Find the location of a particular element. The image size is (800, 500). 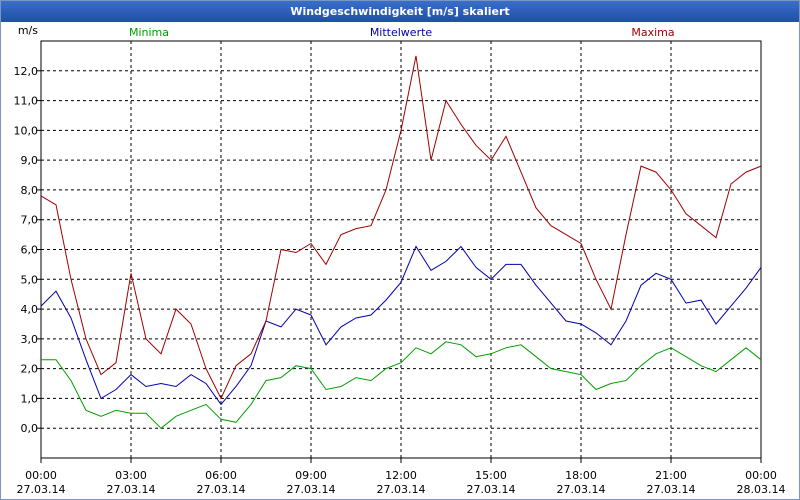

chart-title: Windgeschwindigkeit [m/s] skaliert is located at coordinates (400, 11).